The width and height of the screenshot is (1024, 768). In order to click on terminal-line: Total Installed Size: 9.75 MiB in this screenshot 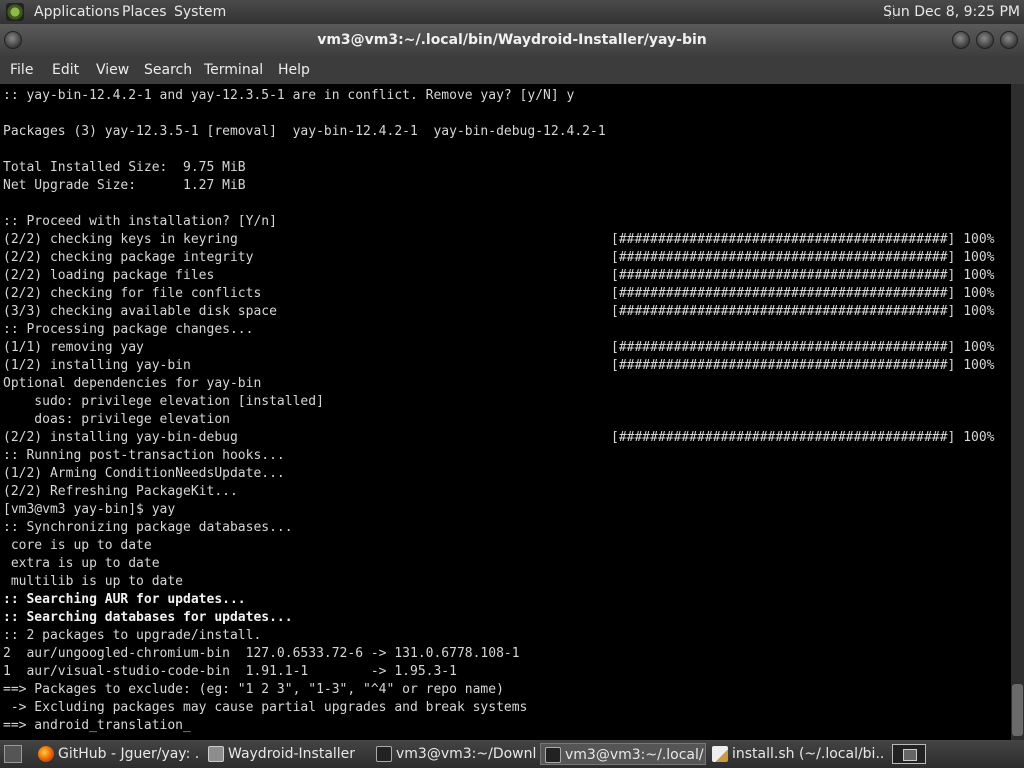, I will do `click(124, 167)`.